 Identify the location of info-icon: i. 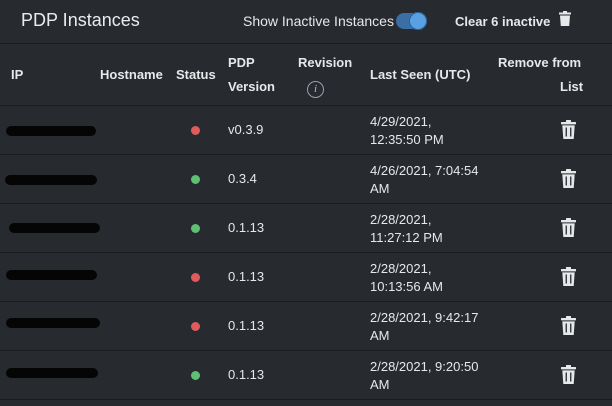
(315, 88).